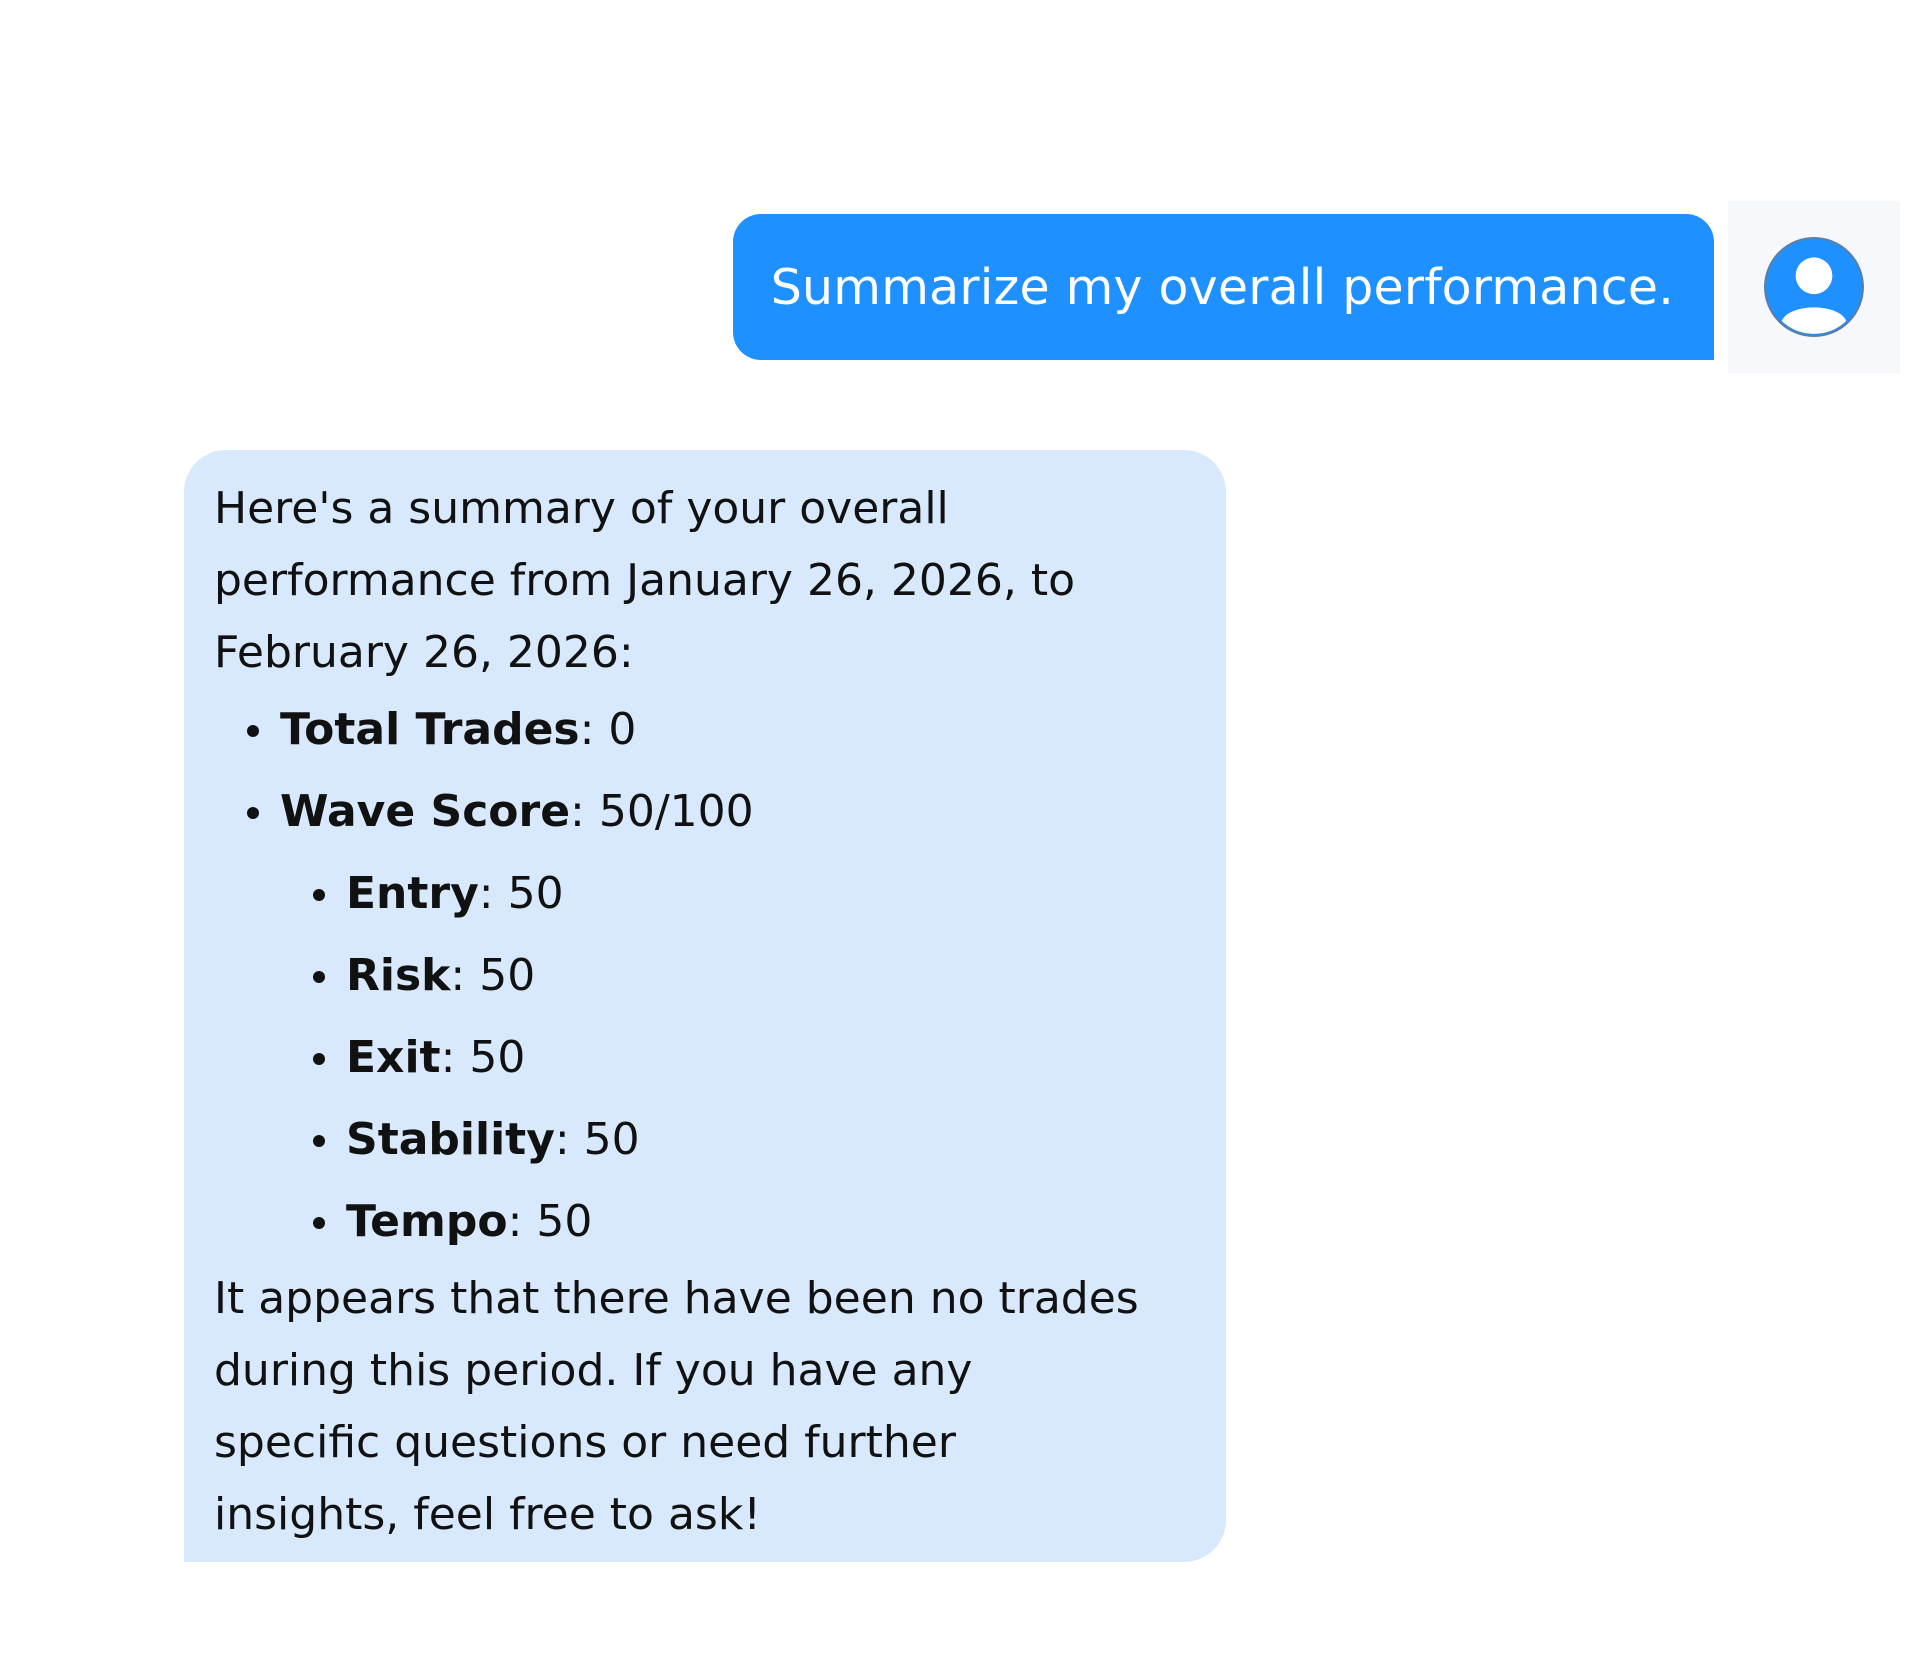  I want to click on item-label: Total Trades, so click(430, 729).